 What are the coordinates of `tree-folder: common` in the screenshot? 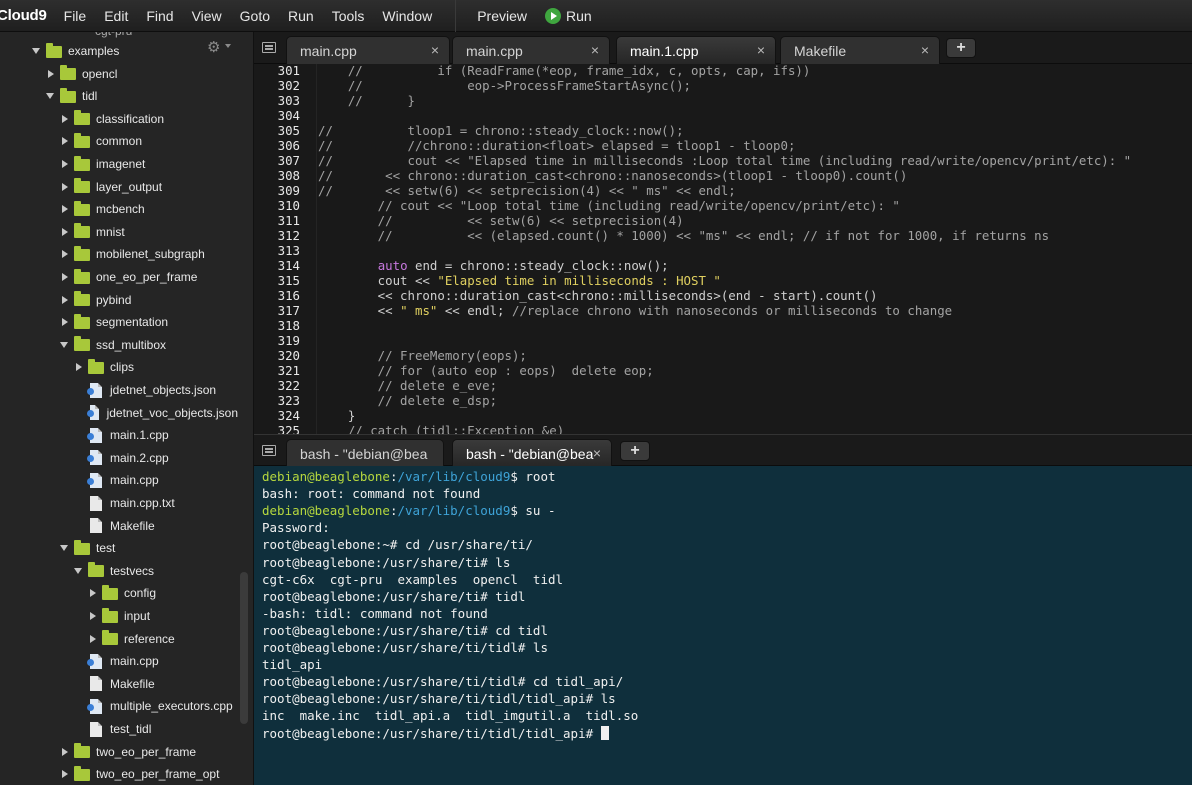 It's located at (119, 141).